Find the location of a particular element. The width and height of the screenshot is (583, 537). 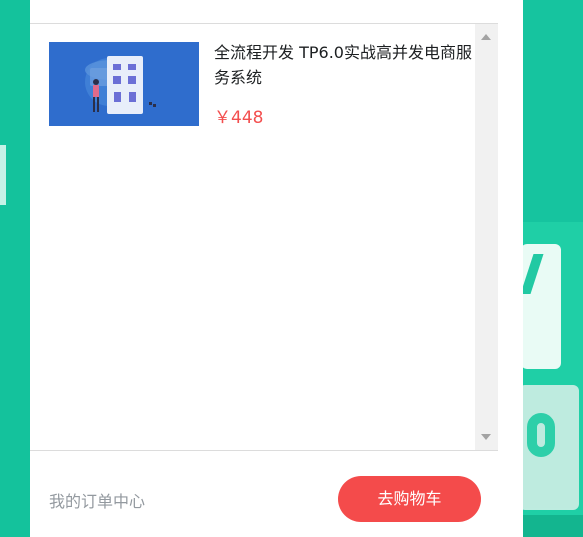

cart-item: 全流程开发 TP6.0实战高并发电商服务系统 ￥448 is located at coordinates (264, 84).